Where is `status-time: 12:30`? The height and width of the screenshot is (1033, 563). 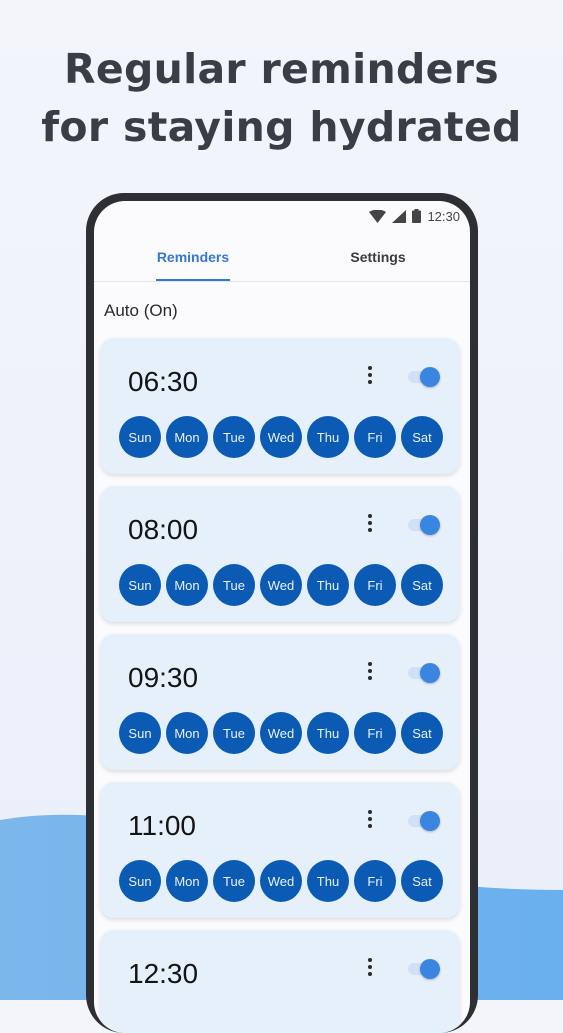
status-time: 12:30 is located at coordinates (443, 216).